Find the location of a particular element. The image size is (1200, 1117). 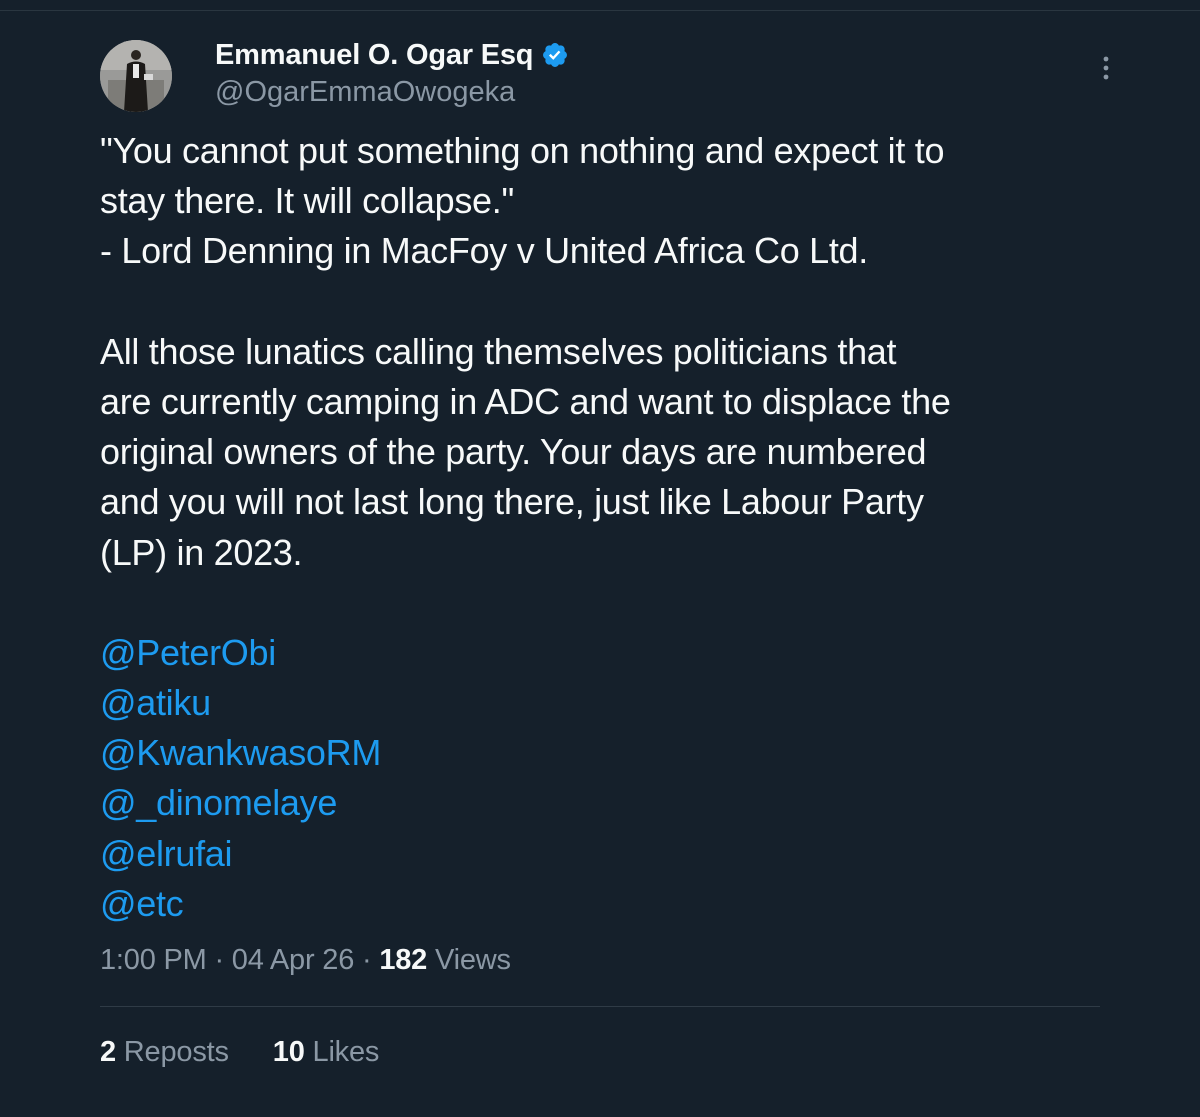

tweet-metadata: 1:00 PM · 04 Apr 26 · 182 Views is located at coordinates (305, 960).